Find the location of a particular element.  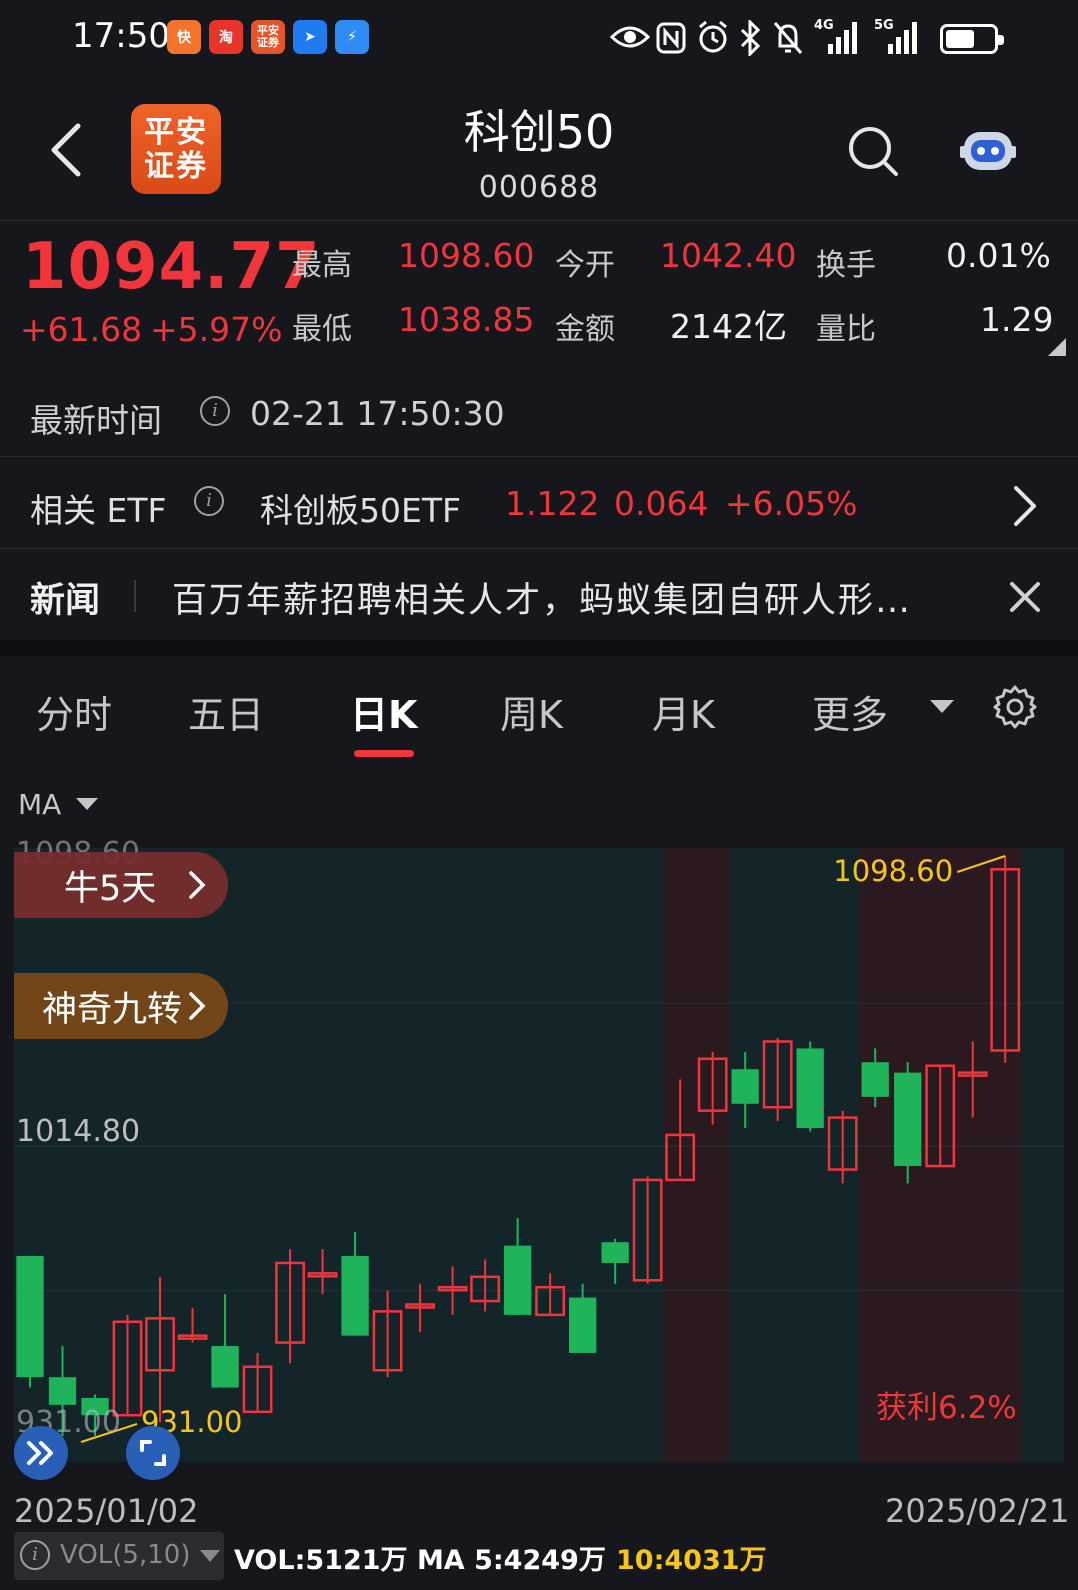

fullscreen-button is located at coordinates (153, 1453).